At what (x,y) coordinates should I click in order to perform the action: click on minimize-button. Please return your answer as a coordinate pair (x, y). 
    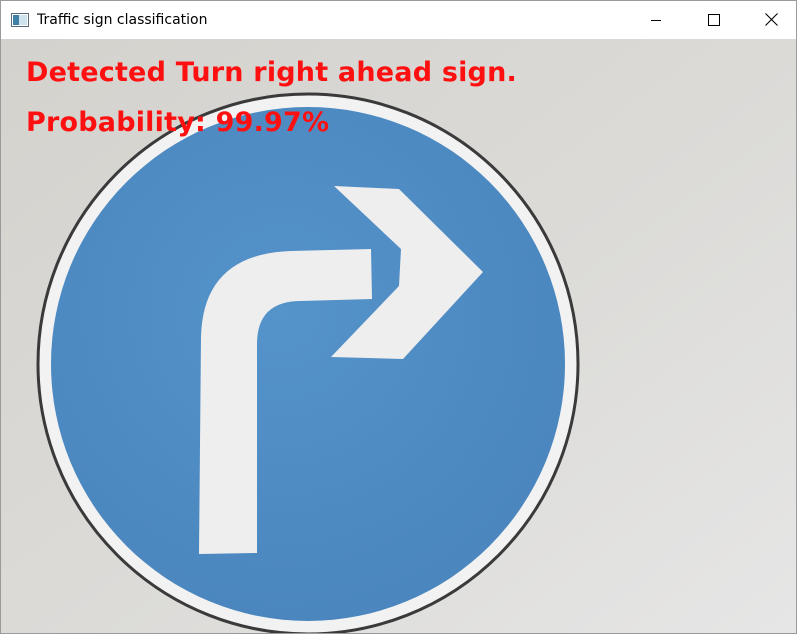
    Looking at the image, I should click on (656, 20).